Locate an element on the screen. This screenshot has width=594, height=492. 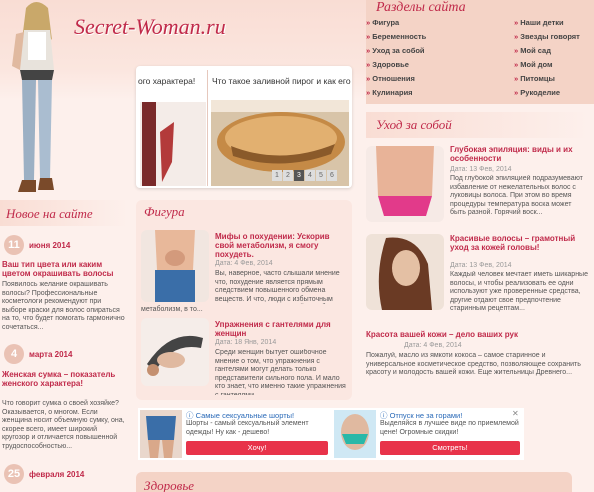
slider-caption-prev: ого характера! is located at coordinates (172, 81).